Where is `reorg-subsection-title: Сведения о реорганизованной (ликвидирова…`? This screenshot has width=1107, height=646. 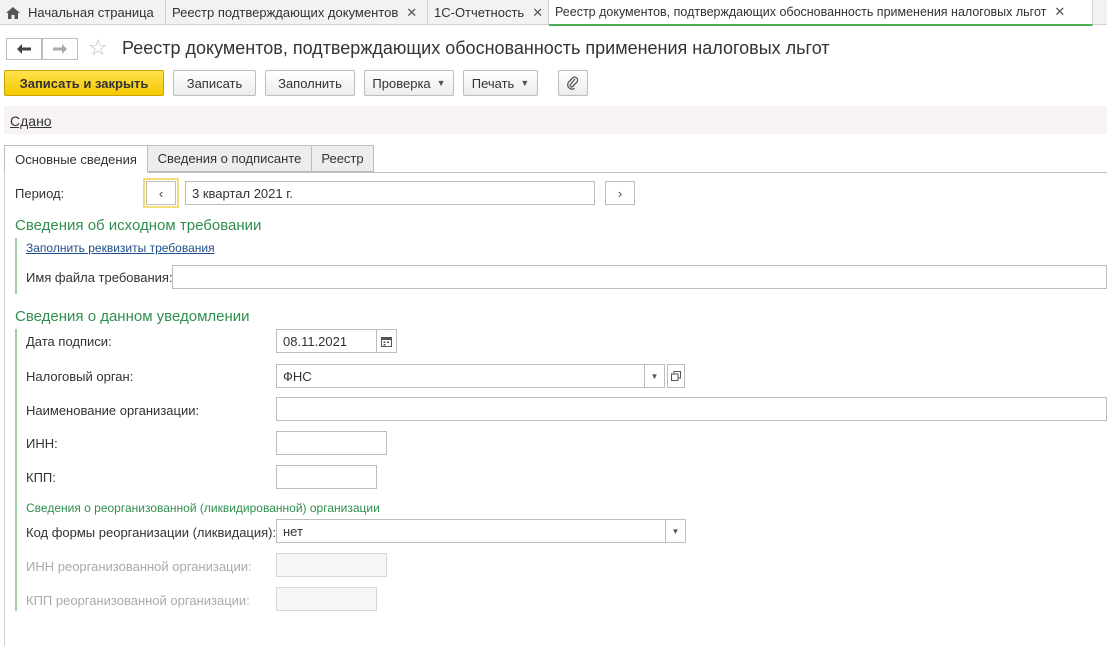
reorg-subsection-title: Сведения о реорганизованной (ликвидирова… is located at coordinates (203, 508).